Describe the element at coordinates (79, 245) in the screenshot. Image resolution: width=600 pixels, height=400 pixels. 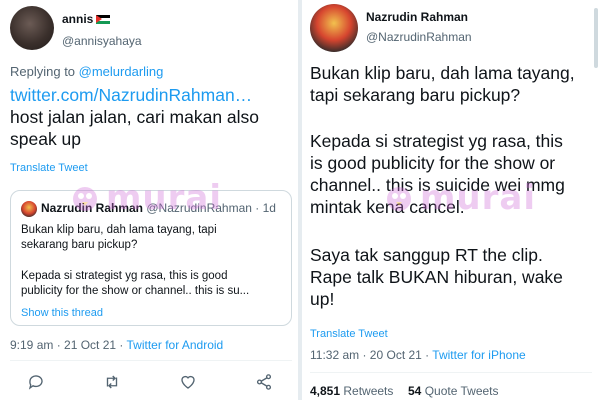
I see `quoted-text-line: sekarang baru pickup?` at that location.